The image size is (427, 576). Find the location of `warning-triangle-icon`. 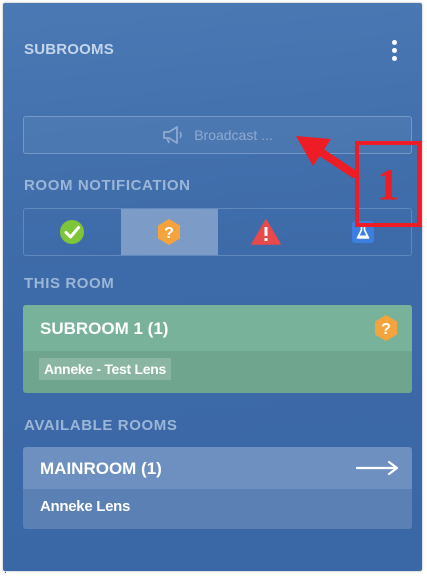

warning-triangle-icon is located at coordinates (266, 232).